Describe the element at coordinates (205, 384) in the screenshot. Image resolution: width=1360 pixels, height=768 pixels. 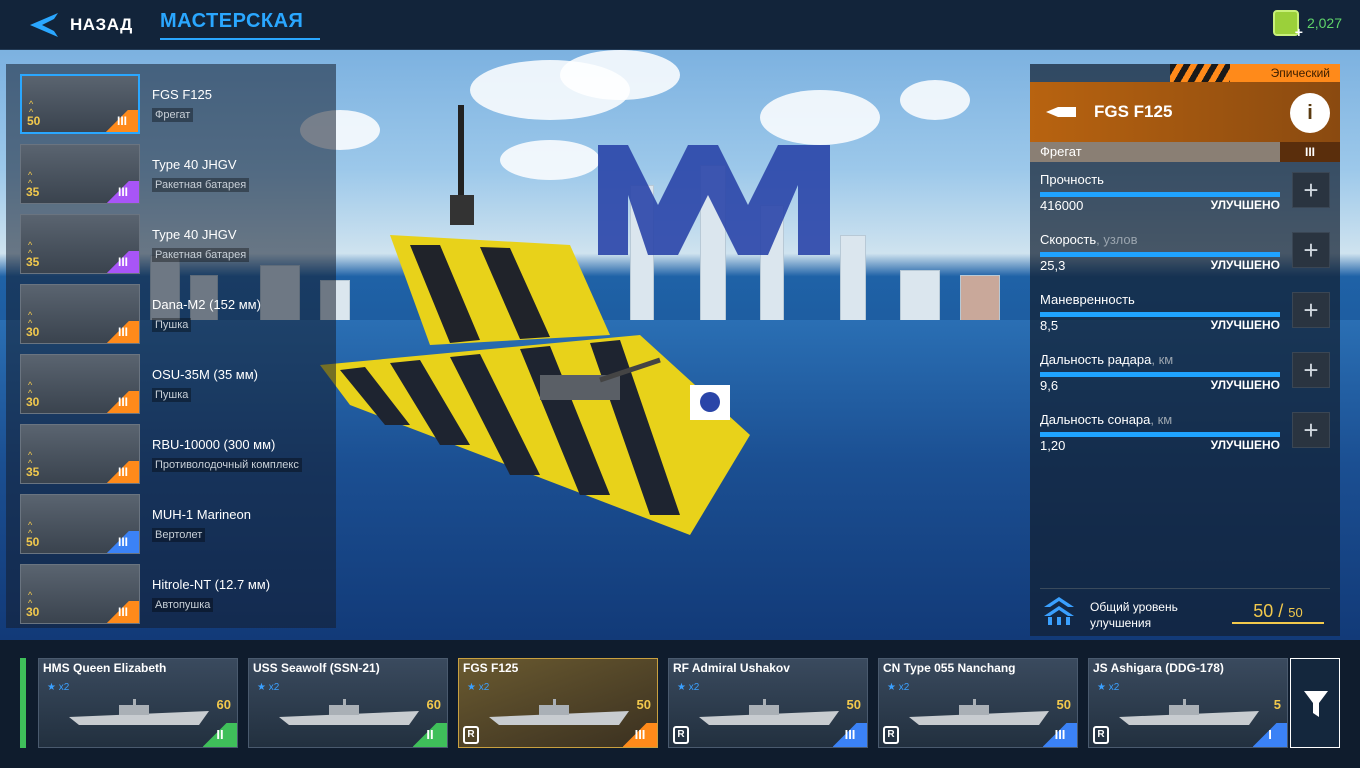
I see `module-text: OSU-35M (35 мм) Пушка` at that location.